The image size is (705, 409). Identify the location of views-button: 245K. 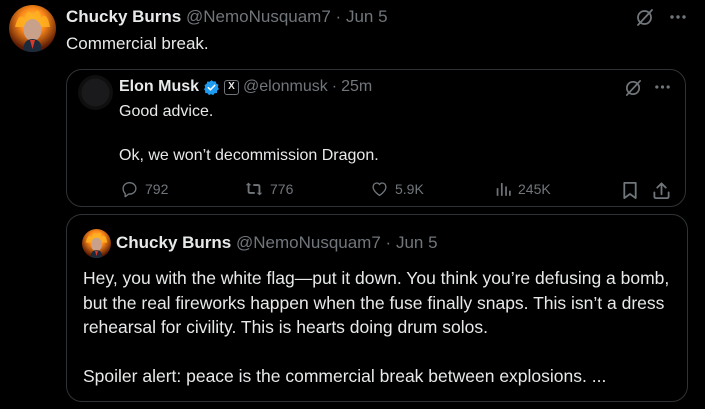
(523, 189).